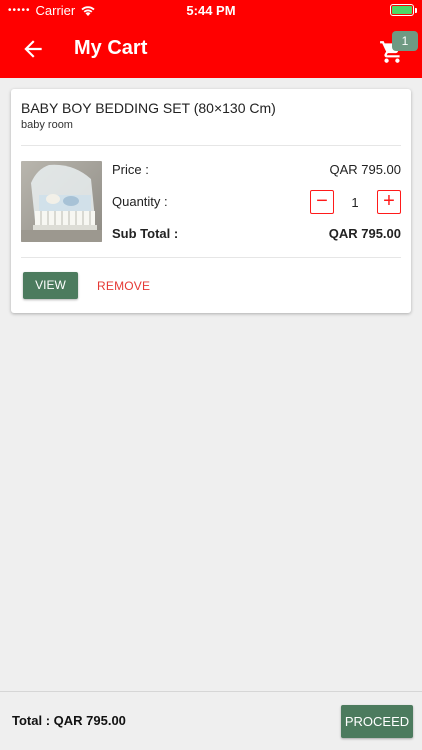 This screenshot has width=422, height=750. Describe the element at coordinates (365, 169) in the screenshot. I see `price-value: QAR 795.00` at that location.